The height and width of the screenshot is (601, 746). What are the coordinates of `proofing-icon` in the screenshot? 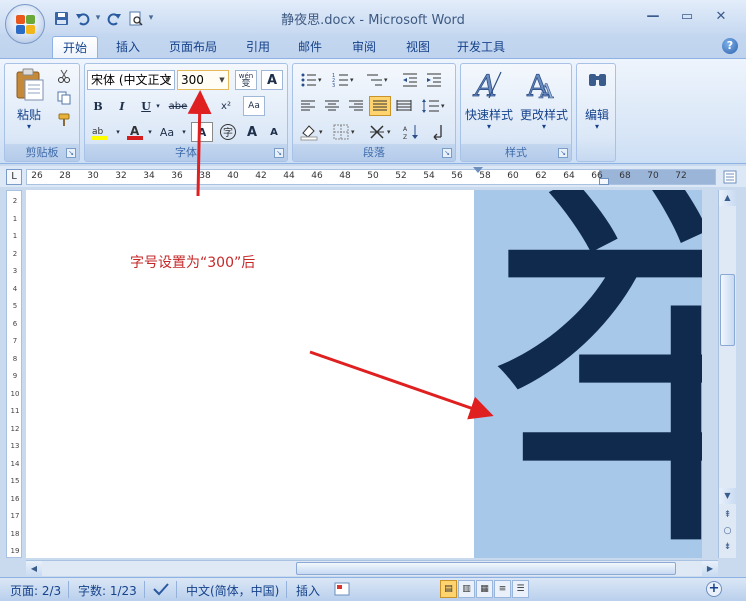 It's located at (161, 590).